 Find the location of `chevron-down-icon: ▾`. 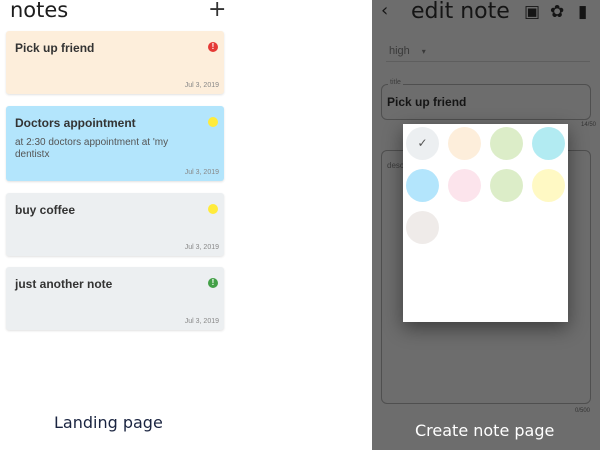

chevron-down-icon: ▾ is located at coordinates (423, 51).